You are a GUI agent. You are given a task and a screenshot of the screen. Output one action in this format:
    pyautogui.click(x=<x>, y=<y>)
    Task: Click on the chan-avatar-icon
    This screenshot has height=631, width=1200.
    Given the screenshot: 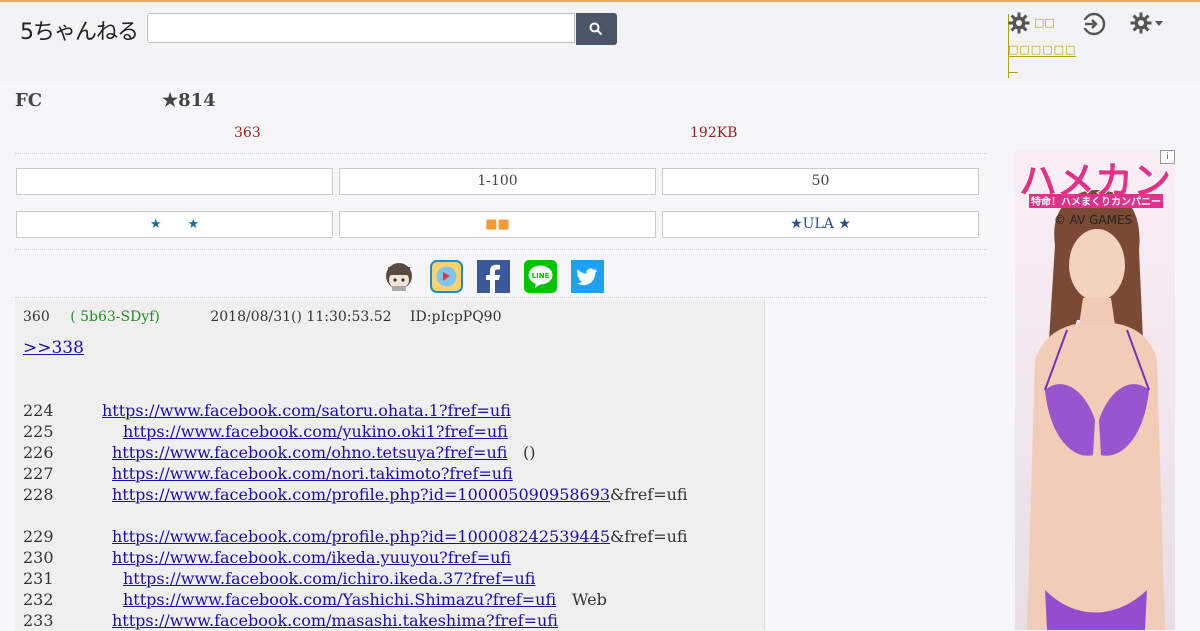 What is the action you would take?
    pyautogui.click(x=399, y=276)
    